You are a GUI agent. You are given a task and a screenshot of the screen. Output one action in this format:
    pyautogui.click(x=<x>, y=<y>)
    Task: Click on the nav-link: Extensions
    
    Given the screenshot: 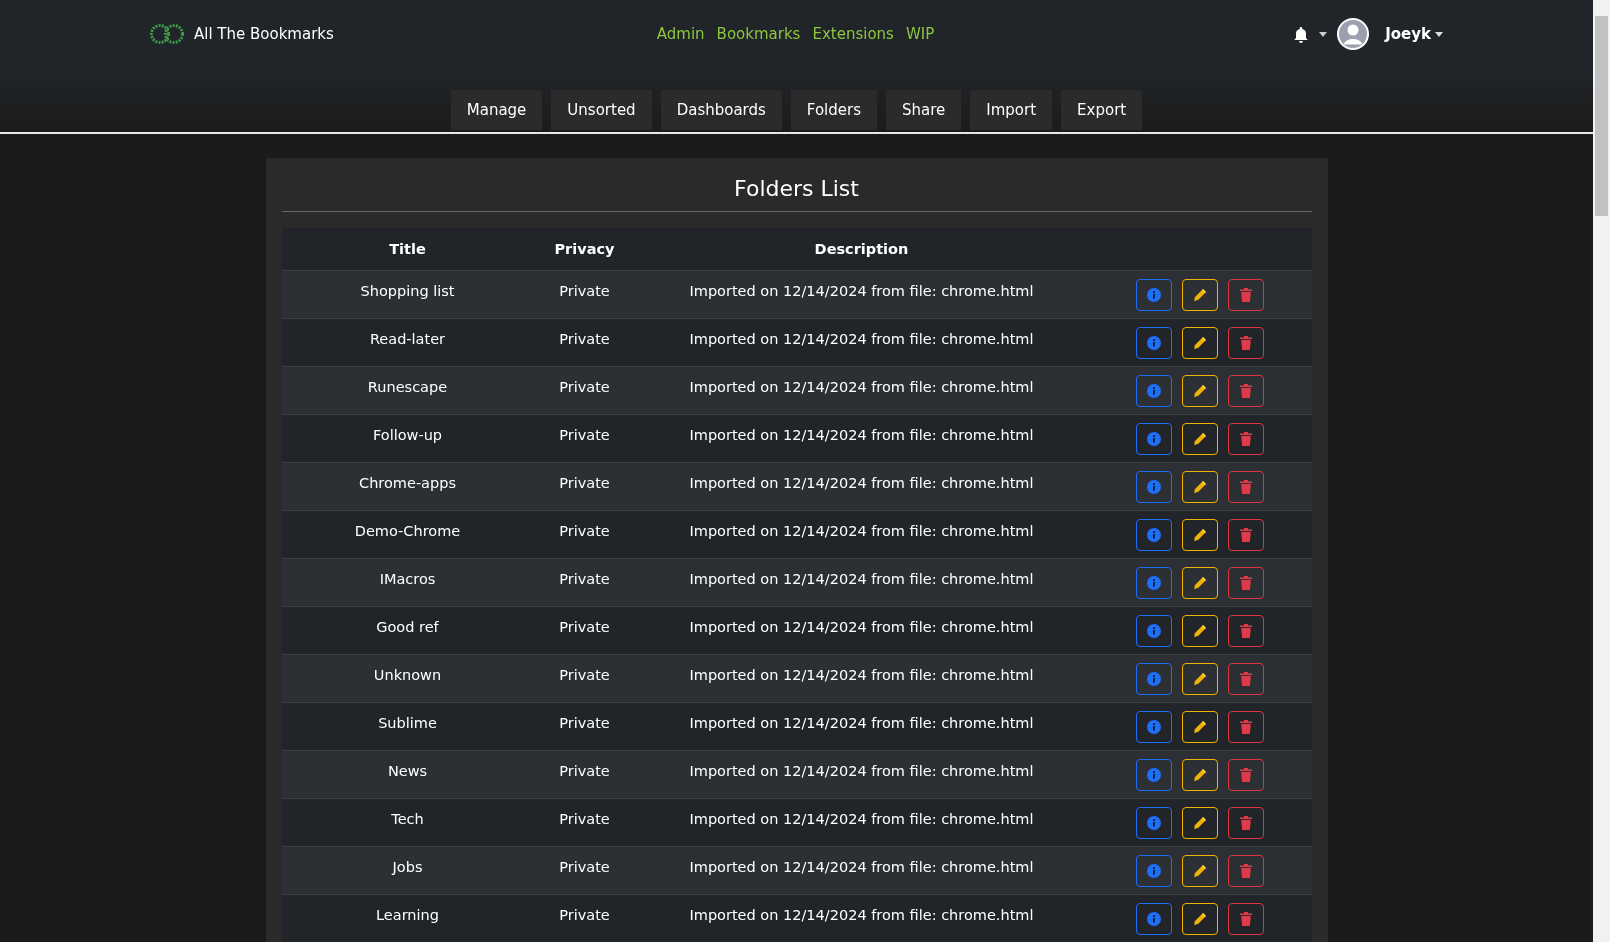 What is the action you would take?
    pyautogui.click(x=853, y=34)
    